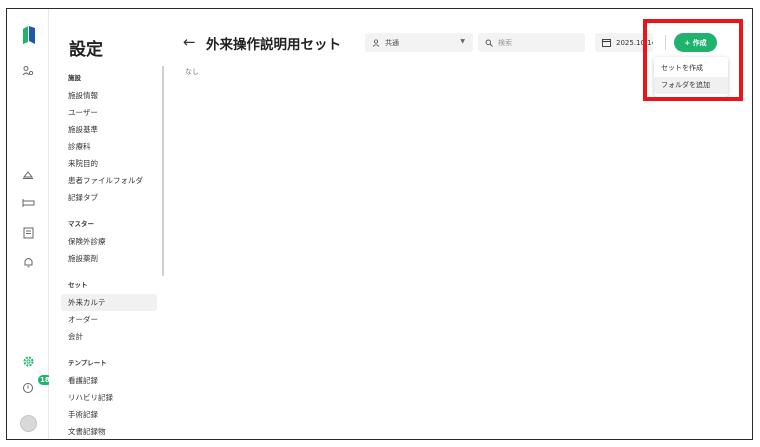 The width and height of the screenshot is (760, 447). What do you see at coordinates (81, 224) in the screenshot?
I see `section-label: マスター` at bounding box center [81, 224].